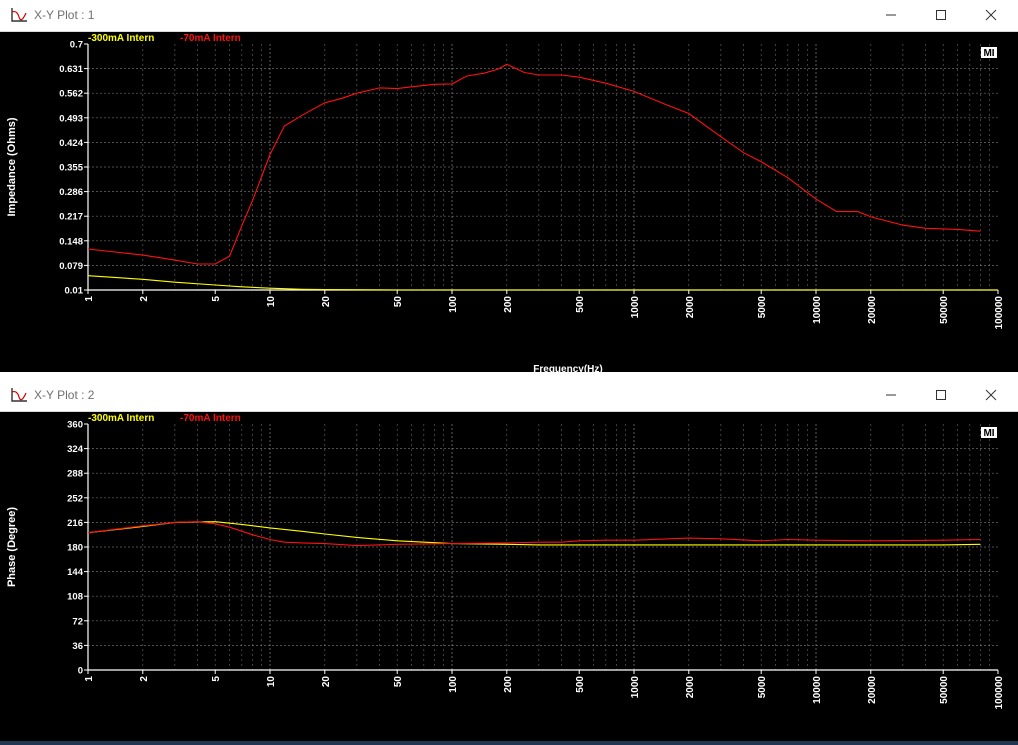 This screenshot has width=1018, height=745. Describe the element at coordinates (12, 547) in the screenshot. I see `y-axis-label: Phase (Degree)` at that location.